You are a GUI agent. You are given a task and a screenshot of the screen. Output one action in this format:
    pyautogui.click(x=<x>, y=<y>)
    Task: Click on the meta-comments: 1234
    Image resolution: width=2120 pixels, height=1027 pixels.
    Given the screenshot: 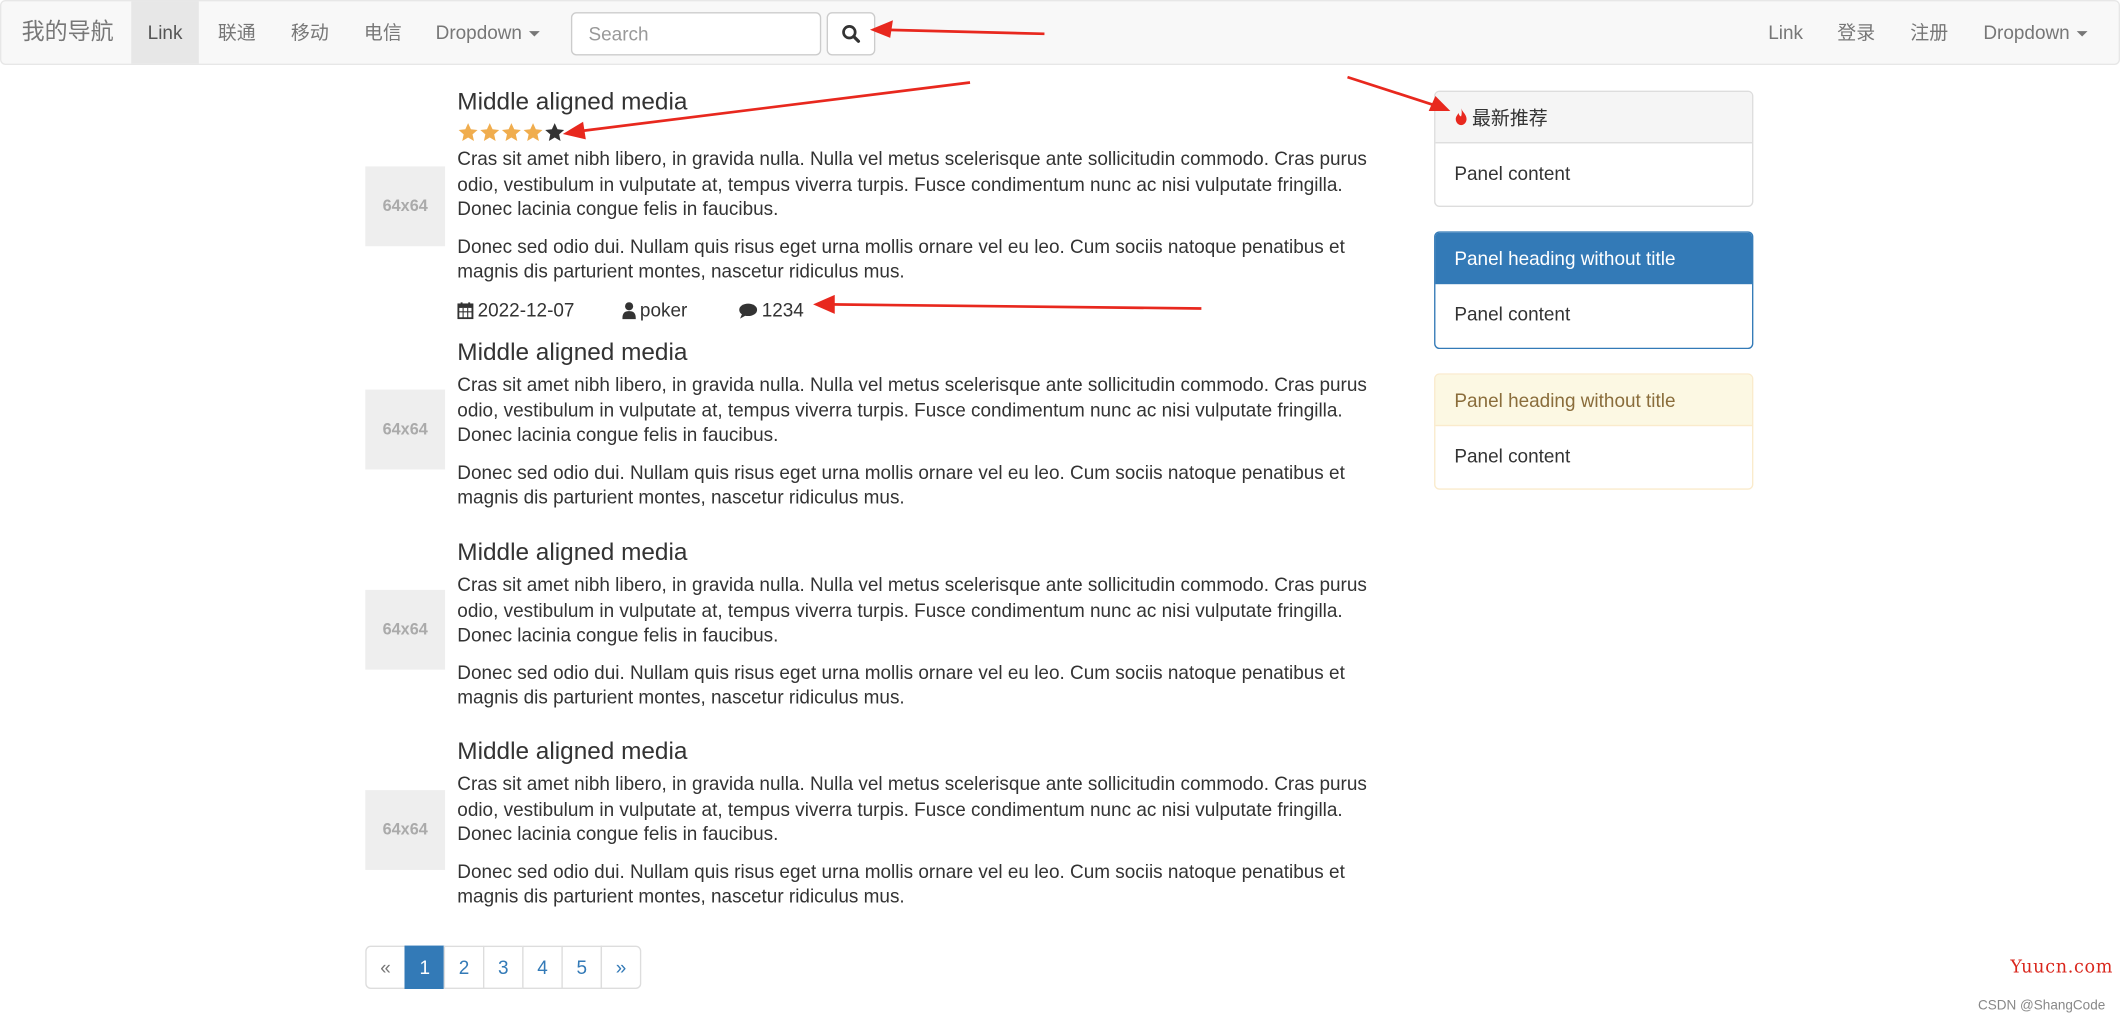 What is the action you would take?
    pyautogui.click(x=771, y=309)
    